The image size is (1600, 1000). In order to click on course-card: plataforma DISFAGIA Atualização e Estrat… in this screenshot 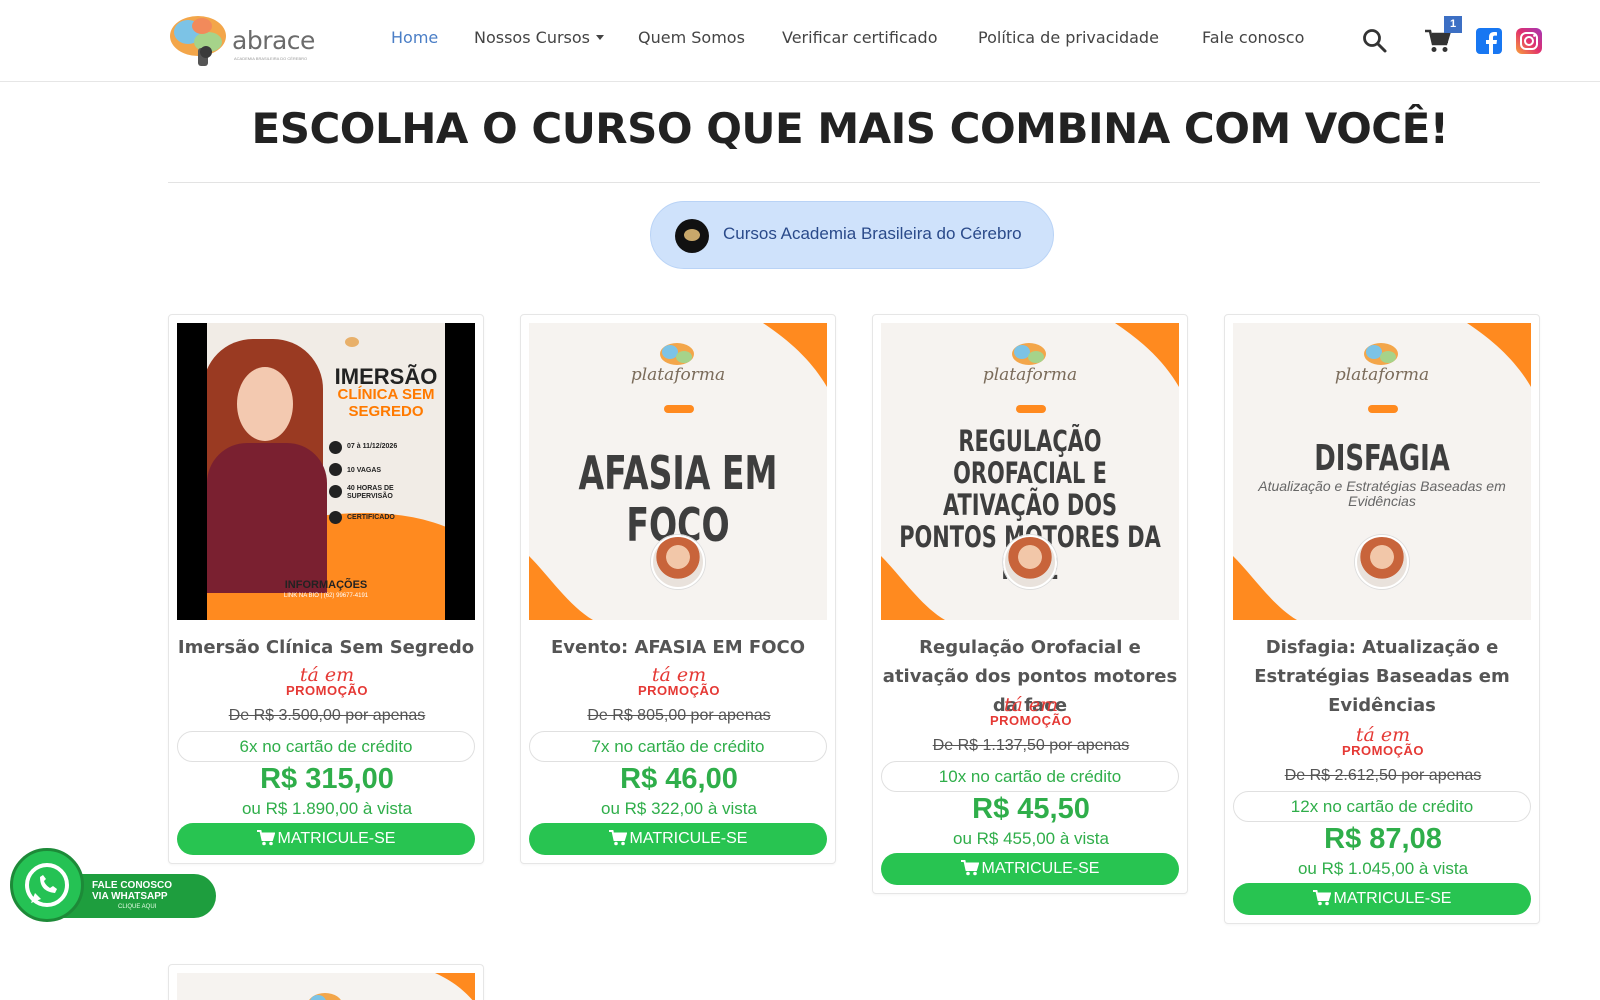, I will do `click(1382, 619)`.